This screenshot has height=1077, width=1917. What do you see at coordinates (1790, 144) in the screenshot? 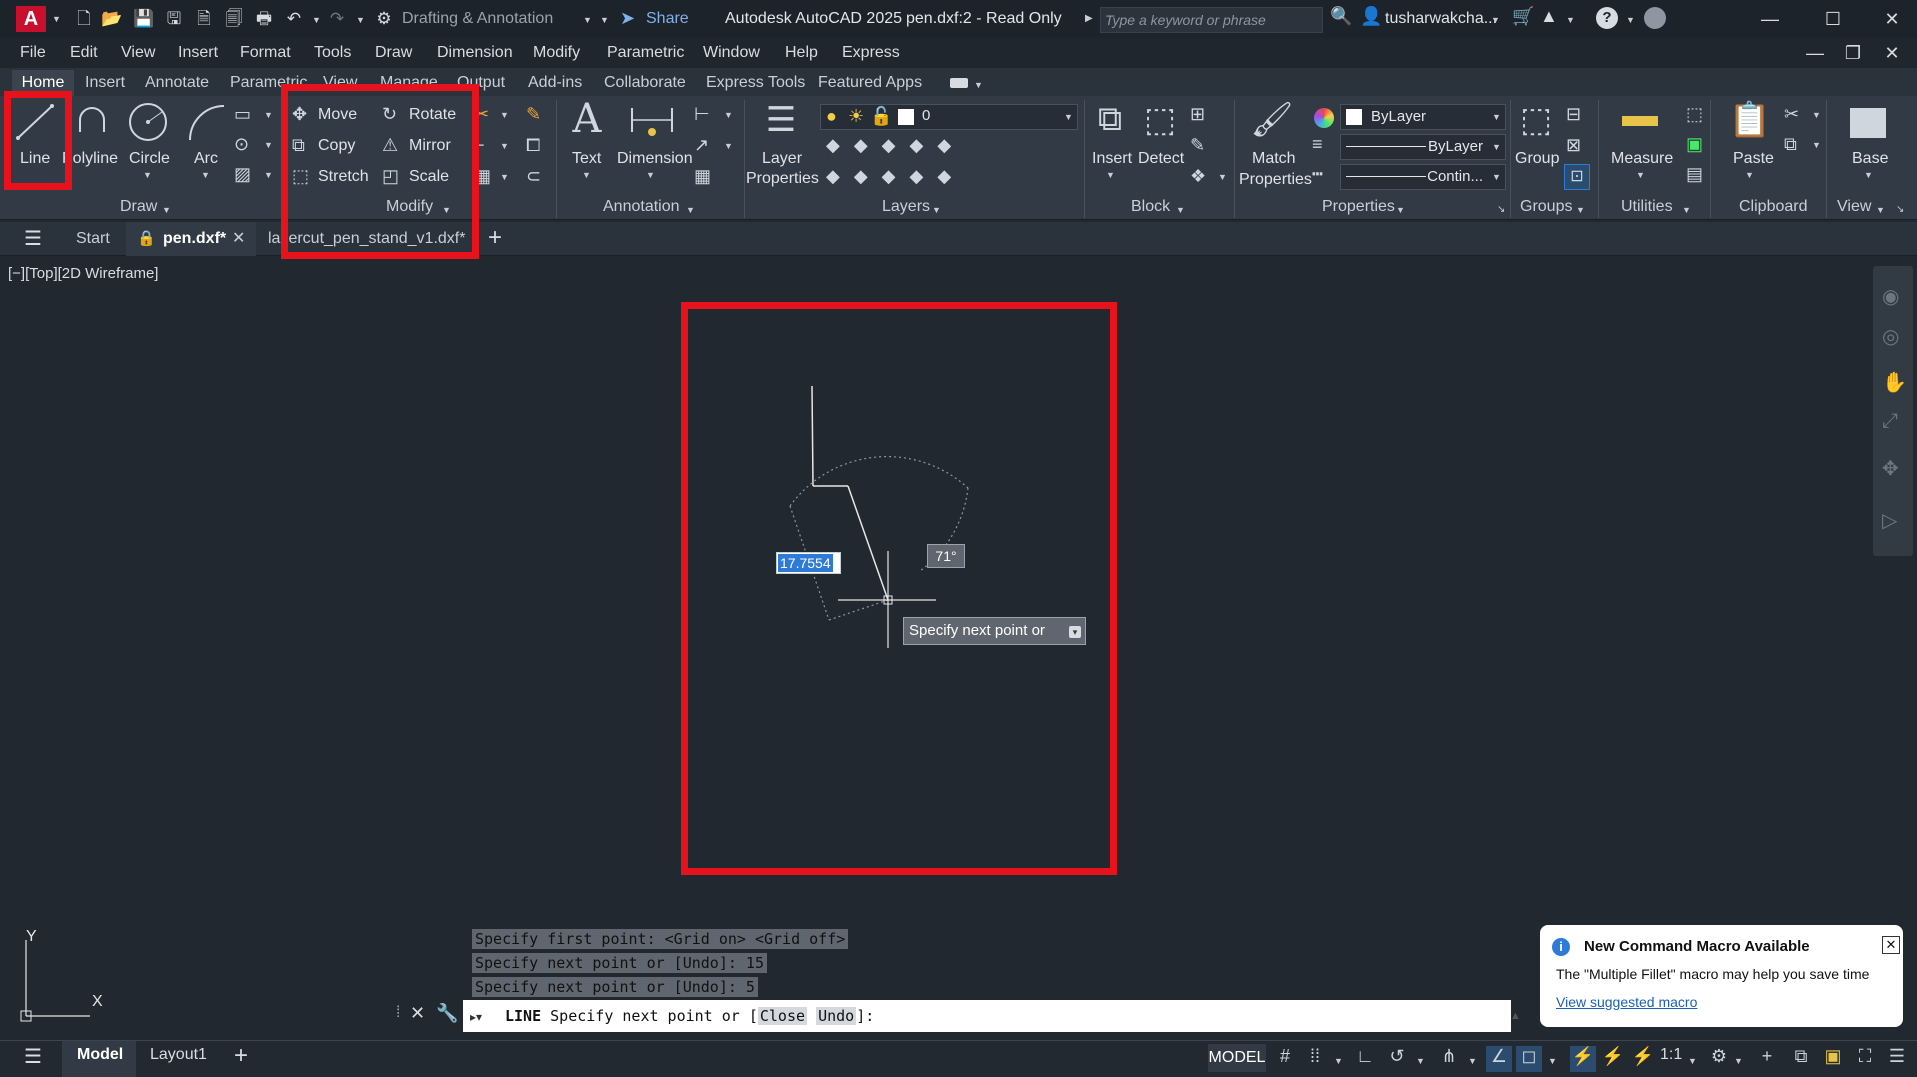
I see `copy-clip-icon: ⧉` at bounding box center [1790, 144].